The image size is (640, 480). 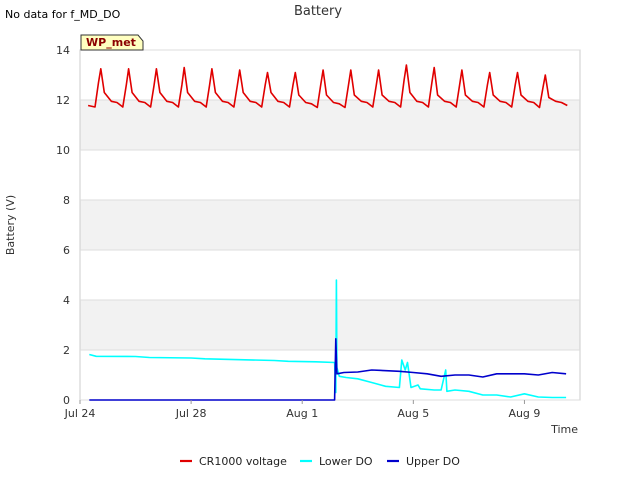 I want to click on x-axis-ticks: Jul 24 Jul 28 Aug 1 Aug 5 Aug 9, so click(x=302, y=410).